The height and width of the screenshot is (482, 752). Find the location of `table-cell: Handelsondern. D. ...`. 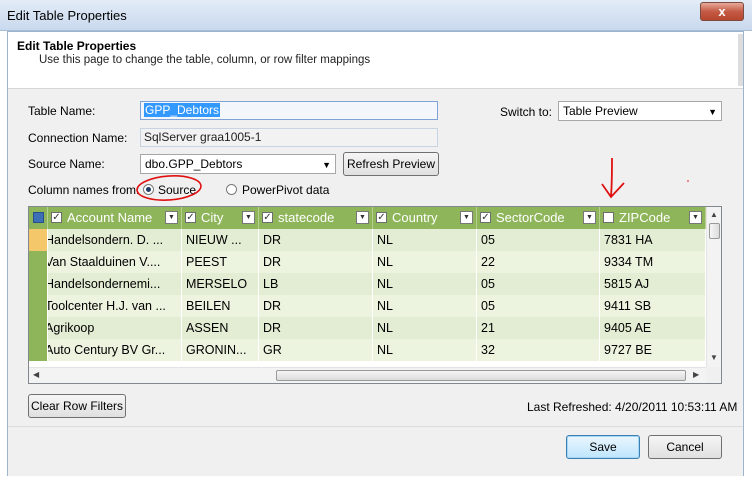

table-cell: Handelsondern. D. ... is located at coordinates (115, 240).